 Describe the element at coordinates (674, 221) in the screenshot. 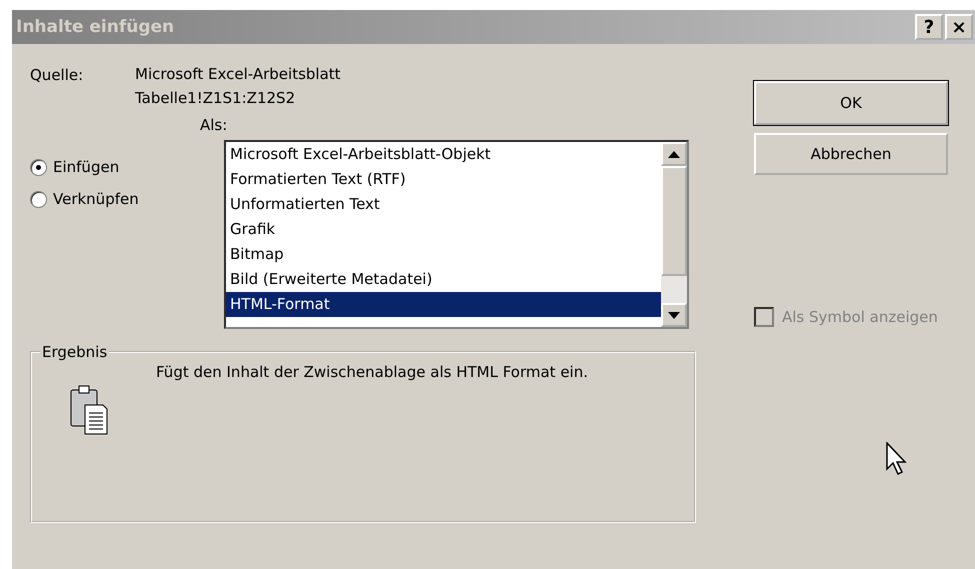

I see `scroll-thumb` at that location.